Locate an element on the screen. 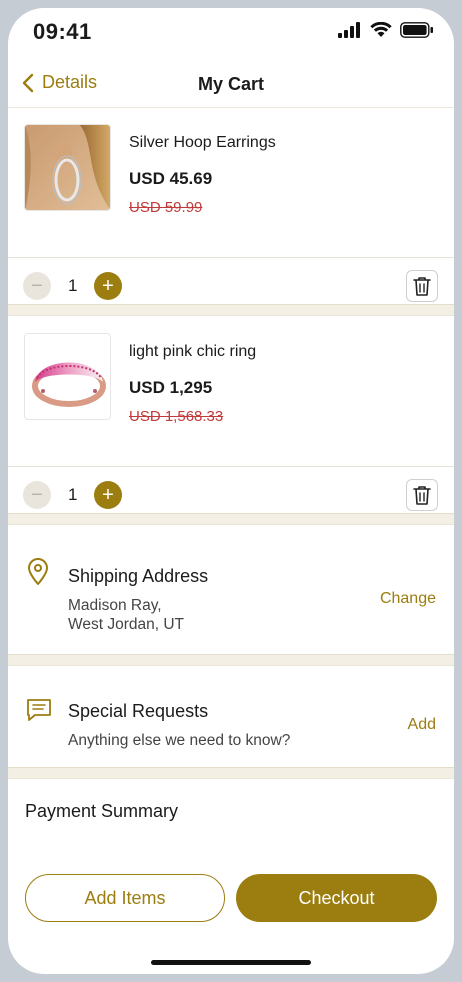  product-image-ring is located at coordinates (67, 376).